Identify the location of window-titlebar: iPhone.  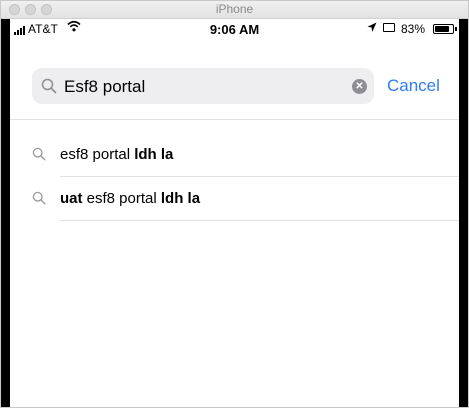
(234, 10).